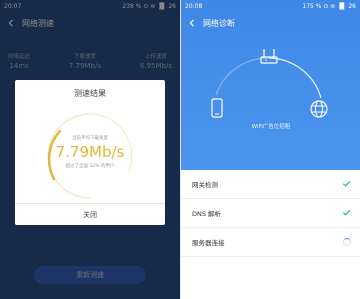  Describe the element at coordinates (217, 108) in the screenshot. I see `phone-icon` at that location.